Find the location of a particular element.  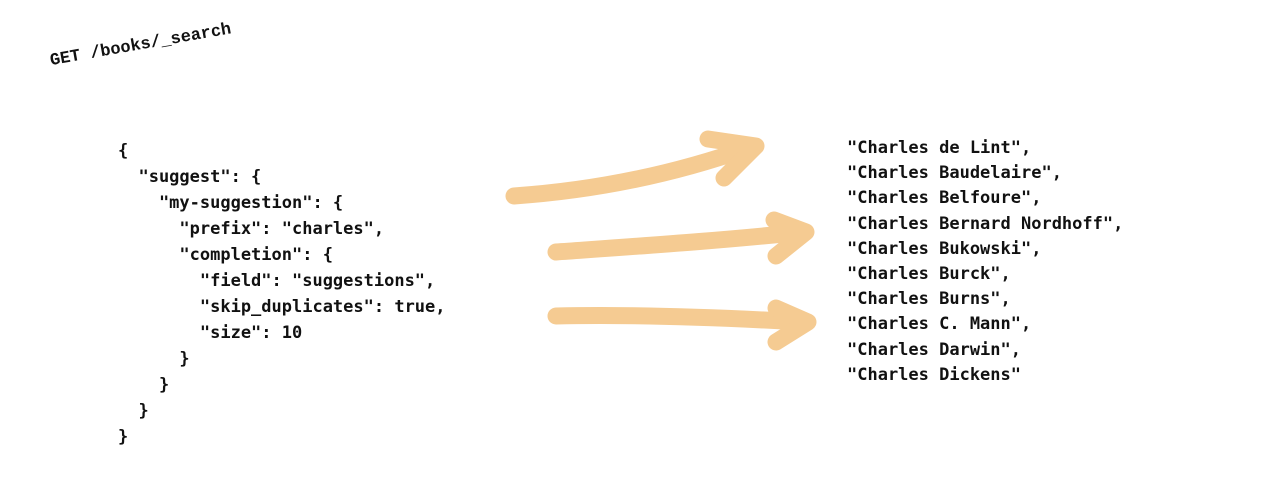

result-item: "Charles Bernard Nordhoff", is located at coordinates (985, 223).